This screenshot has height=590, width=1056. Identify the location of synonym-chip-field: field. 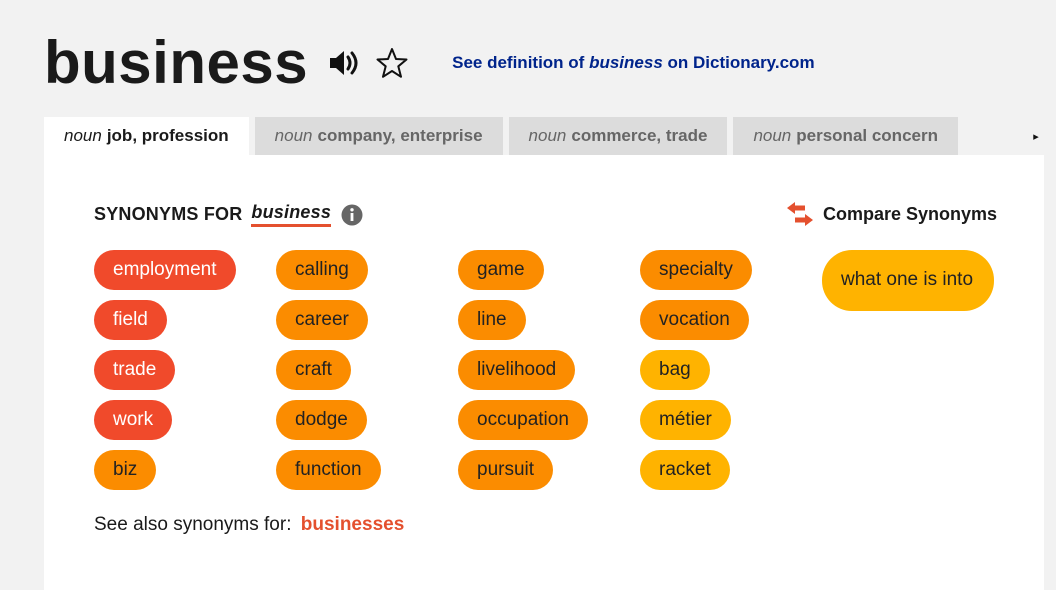
(130, 320).